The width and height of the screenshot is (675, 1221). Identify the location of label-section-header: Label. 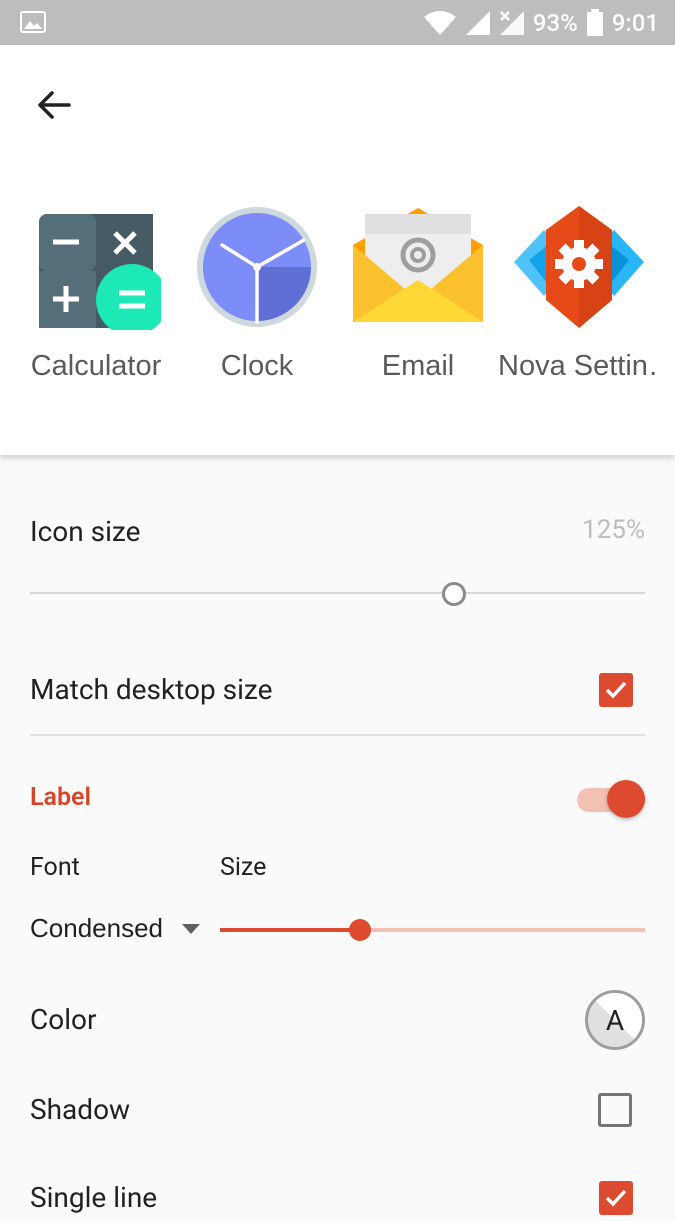
(337, 801).